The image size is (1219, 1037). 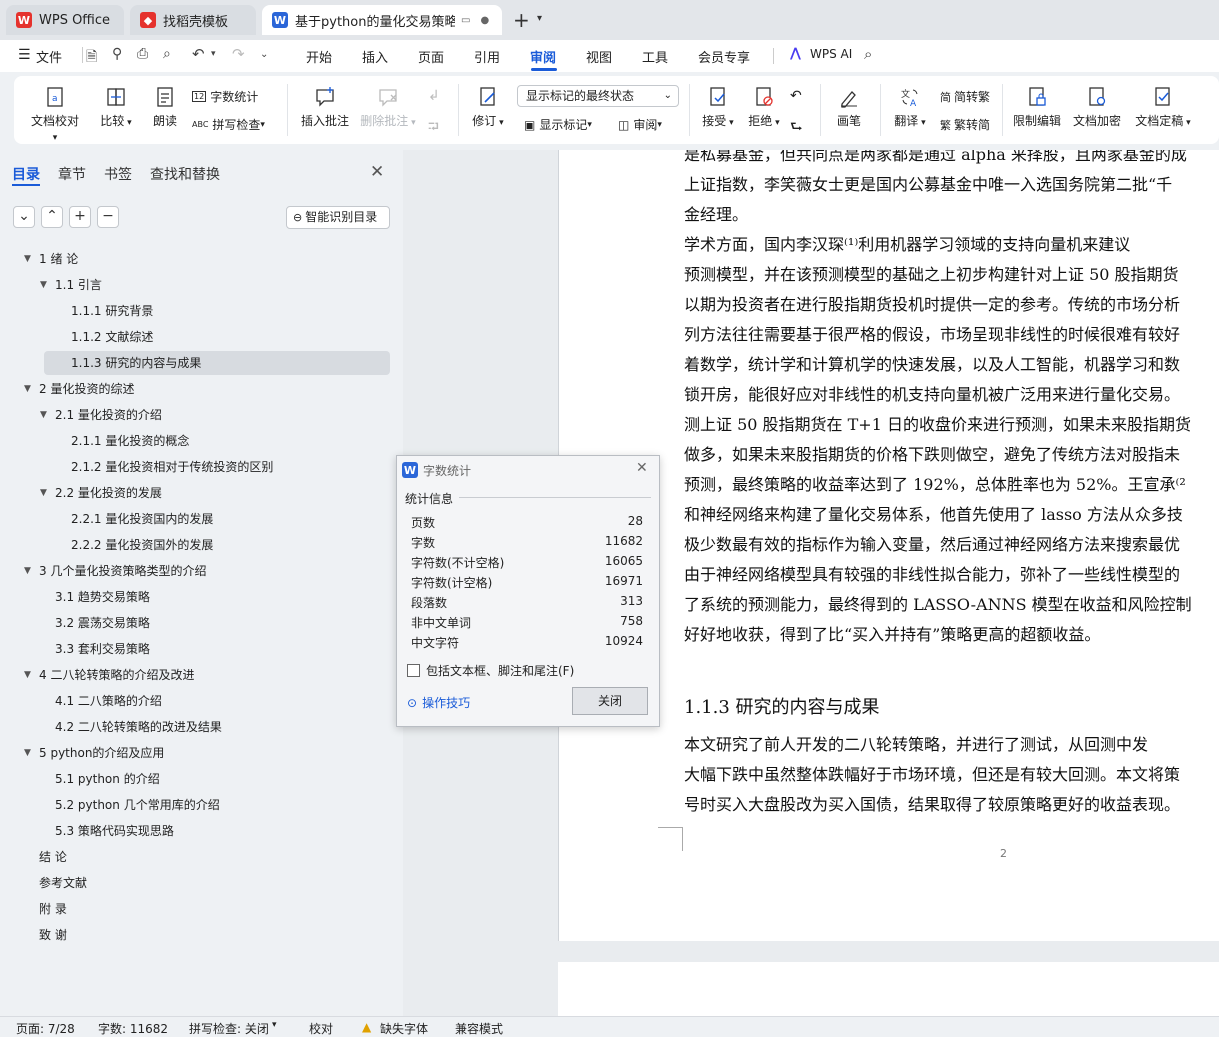 I want to click on show-markup-button: ▣ 显示标记 ▾, so click(x=558, y=124).